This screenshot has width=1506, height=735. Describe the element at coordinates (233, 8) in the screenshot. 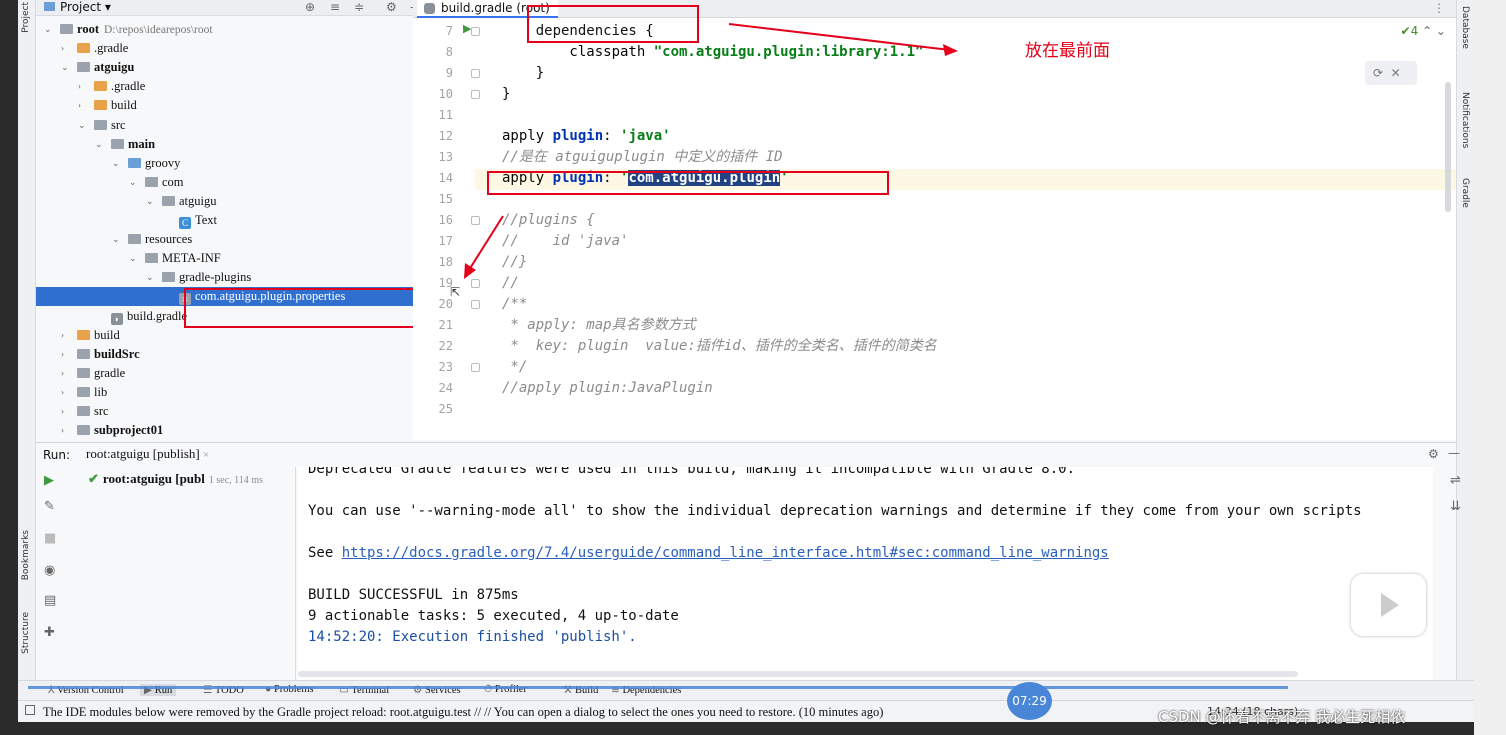

I see `project-panel-header: Project ▾ ⊕ ≡ ≑ ⚙ —` at that location.